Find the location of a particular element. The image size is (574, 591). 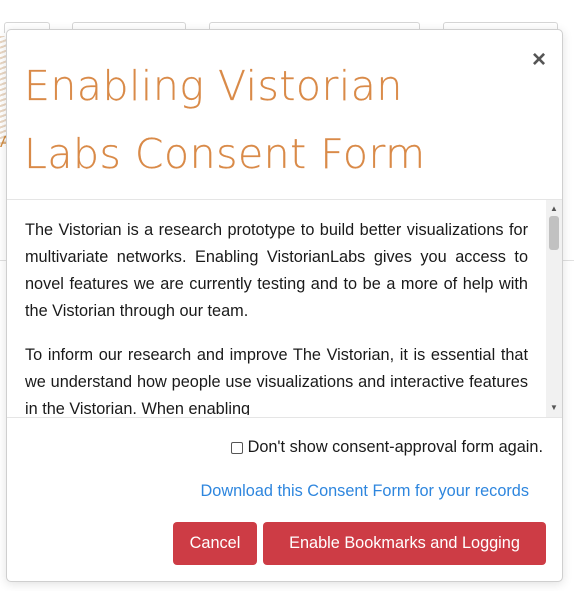

dont-show-again-checkbox is located at coordinates (236, 447).